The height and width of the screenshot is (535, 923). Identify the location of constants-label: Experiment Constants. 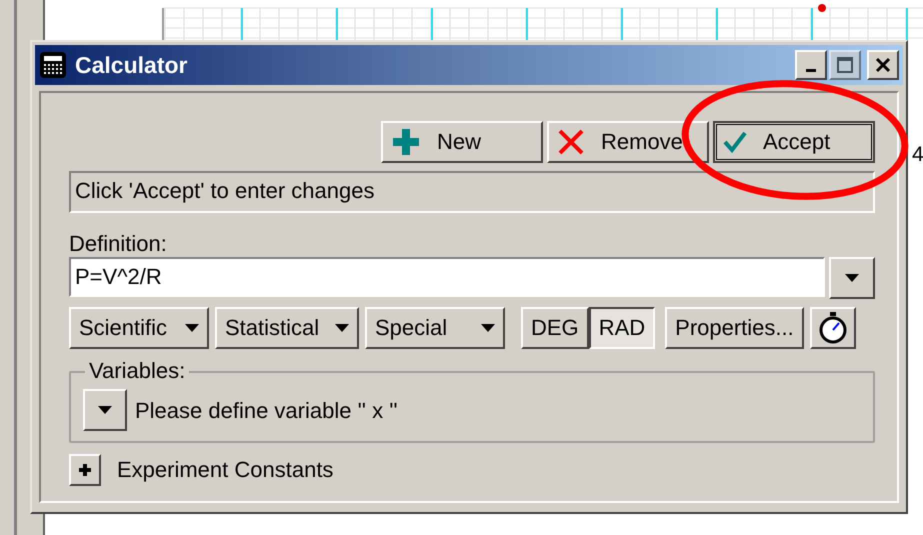
(225, 470).